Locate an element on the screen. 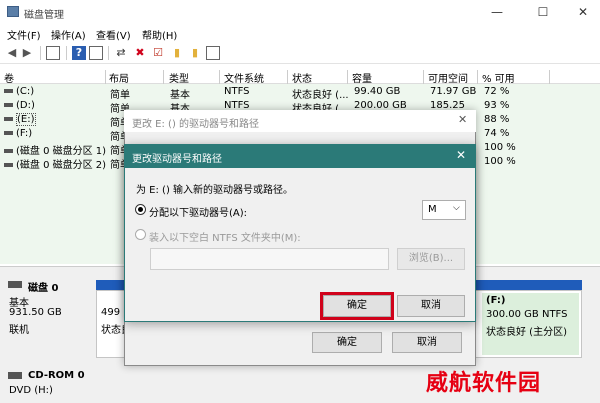 Image resolution: width=600 pixels, height=403 pixels. back-icon: ◀ is located at coordinates (12, 53).